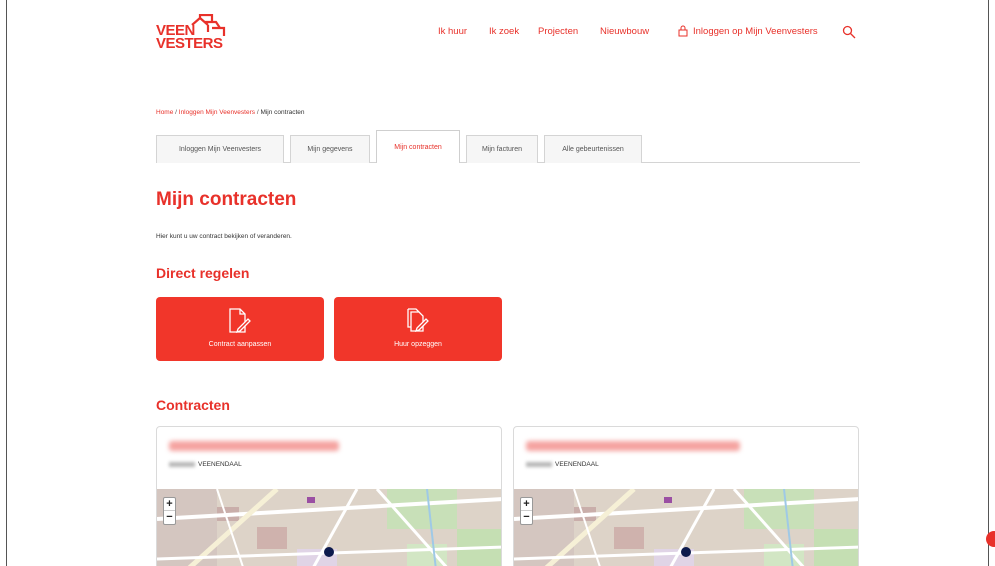 Image resolution: width=995 pixels, height=566 pixels. Describe the element at coordinates (990, 539) in the screenshot. I see `chat-widget-button` at that location.